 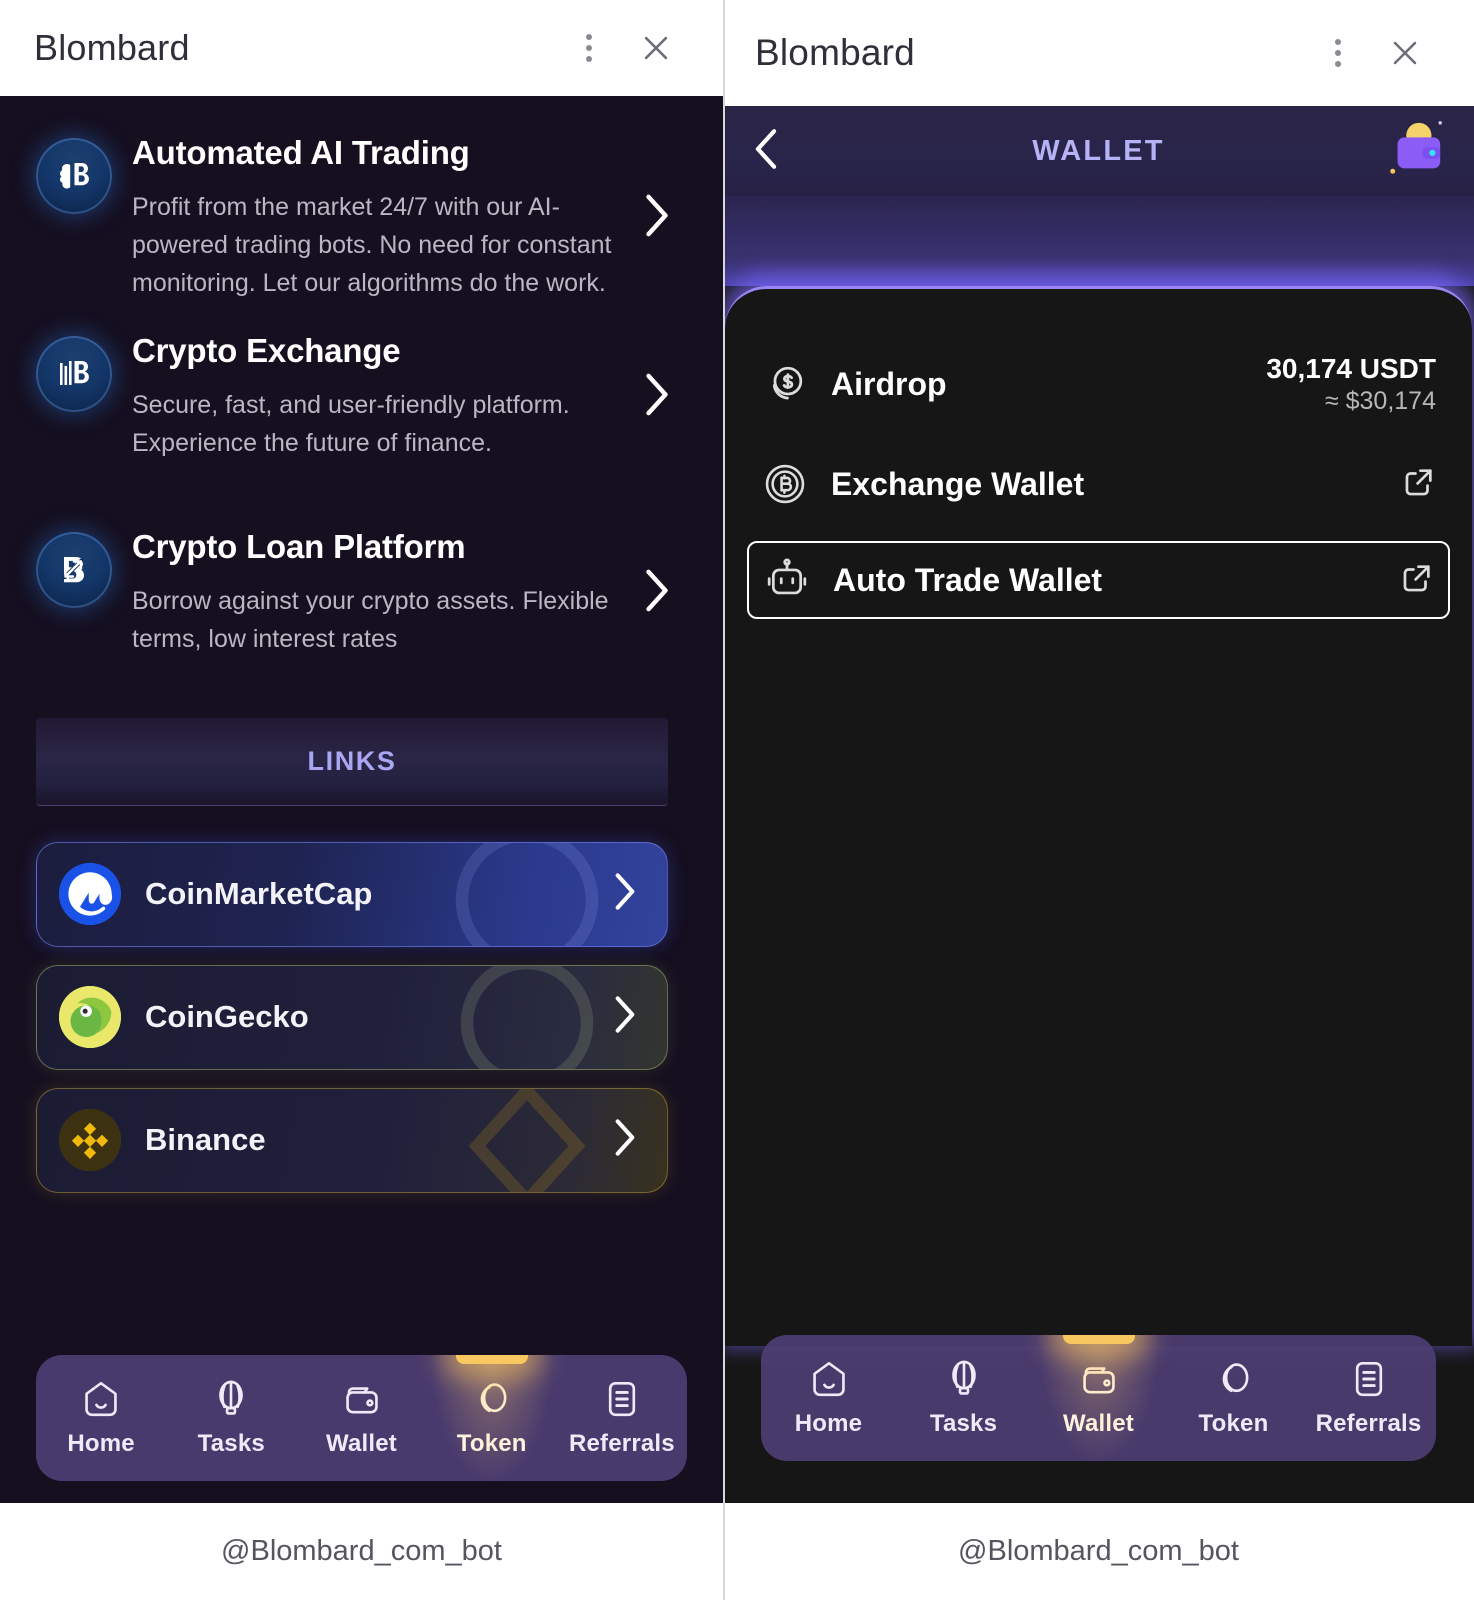 I want to click on wallet-header: WALLET, so click(x=1098, y=151).